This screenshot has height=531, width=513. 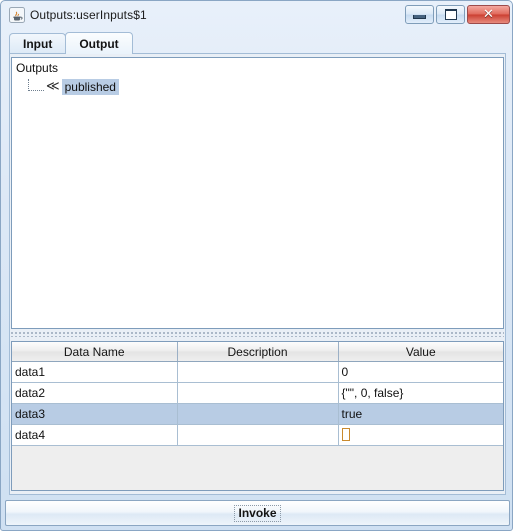 I want to click on maximize-icon, so click(x=450, y=14).